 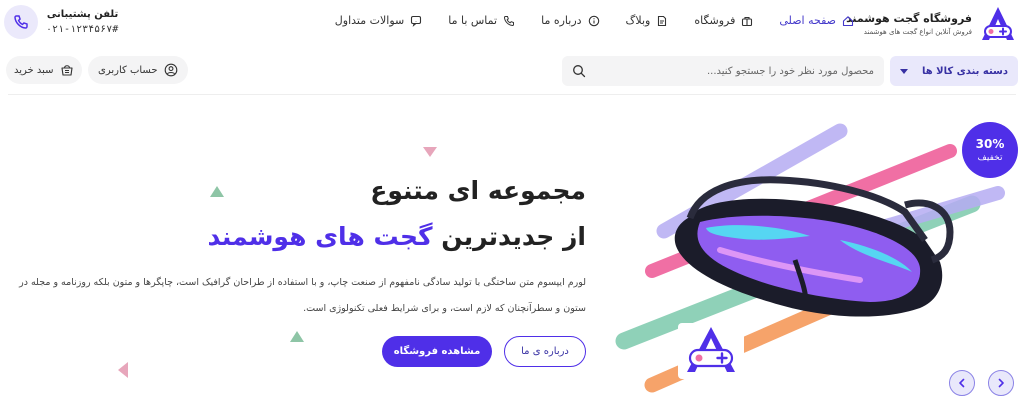 I want to click on triangle-pink-top, so click(x=430, y=152).